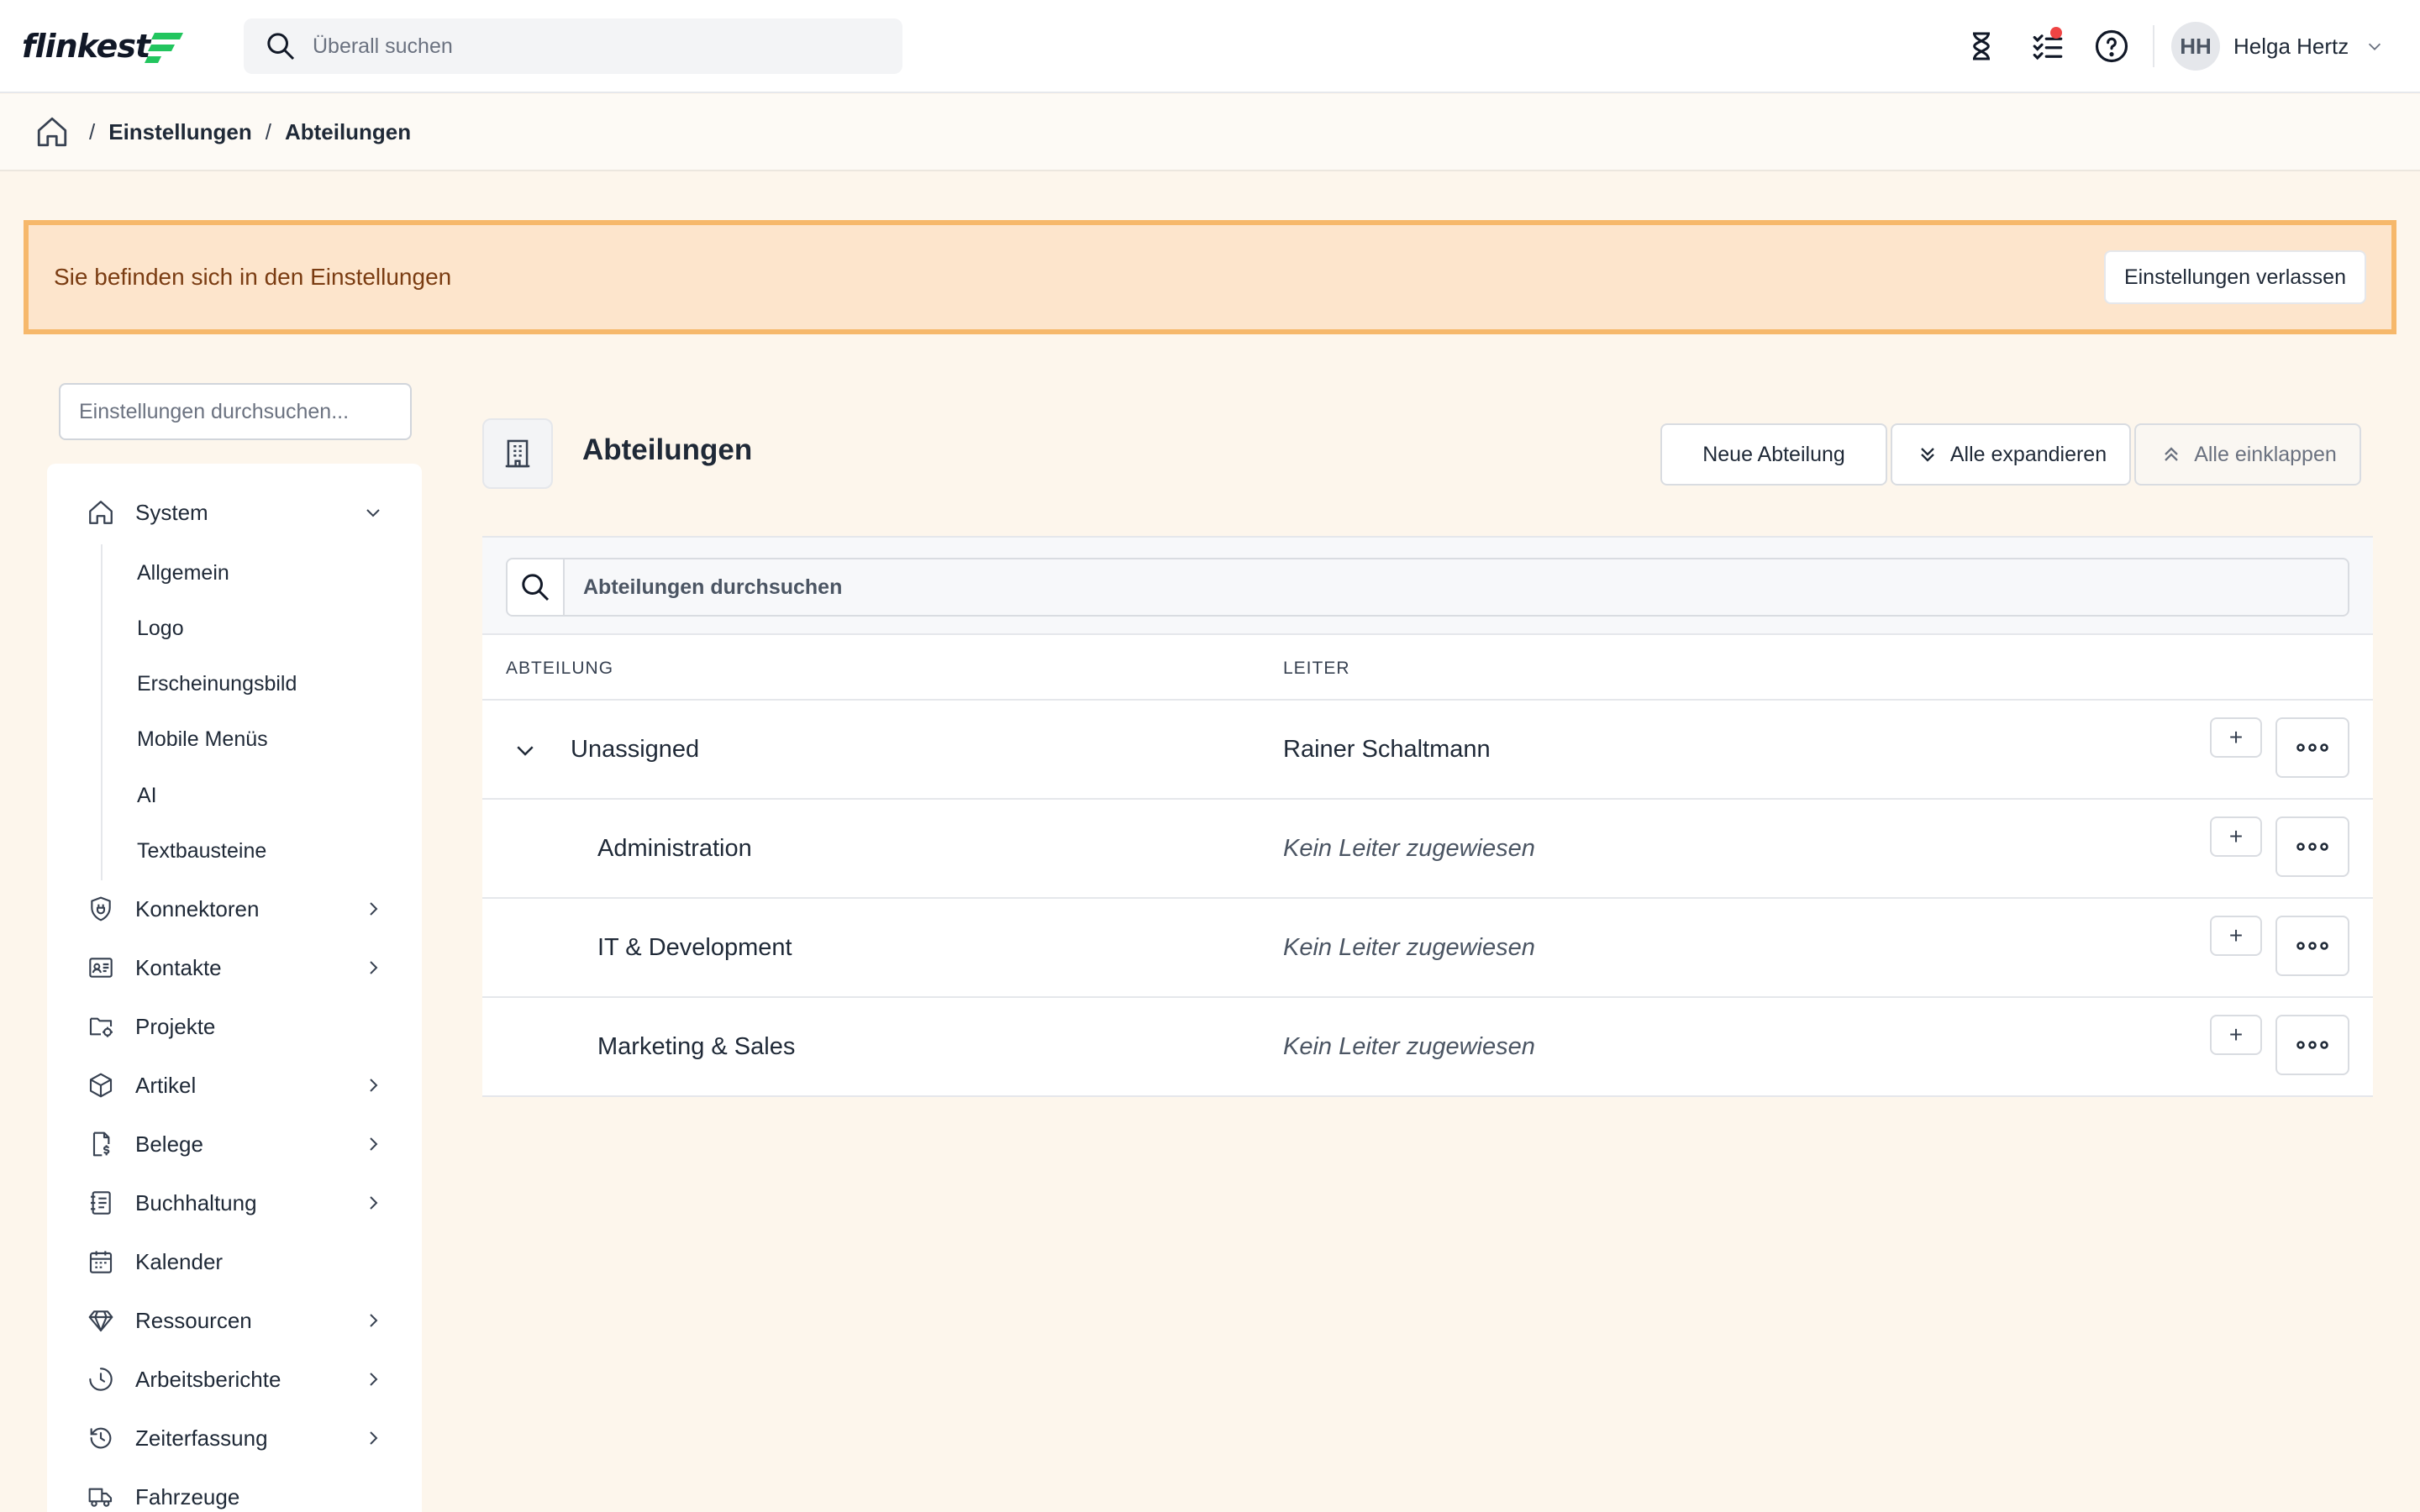 This screenshot has height=1512, width=2420. What do you see at coordinates (2195, 46) in the screenshot?
I see `avatar: HH` at bounding box center [2195, 46].